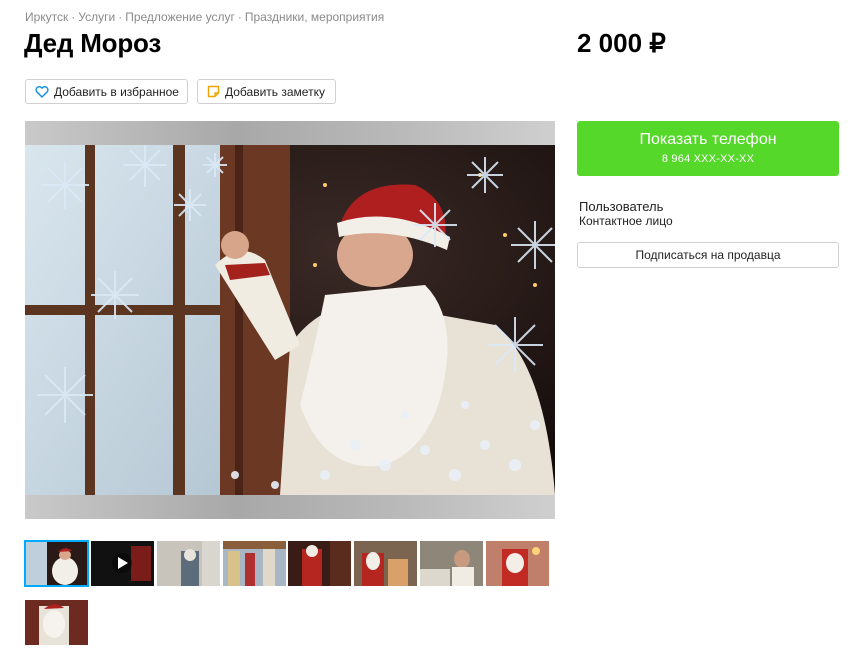 Image resolution: width=853 pixels, height=661 pixels. I want to click on subscribe-seller-button: Подписаться на продавца, so click(708, 255).